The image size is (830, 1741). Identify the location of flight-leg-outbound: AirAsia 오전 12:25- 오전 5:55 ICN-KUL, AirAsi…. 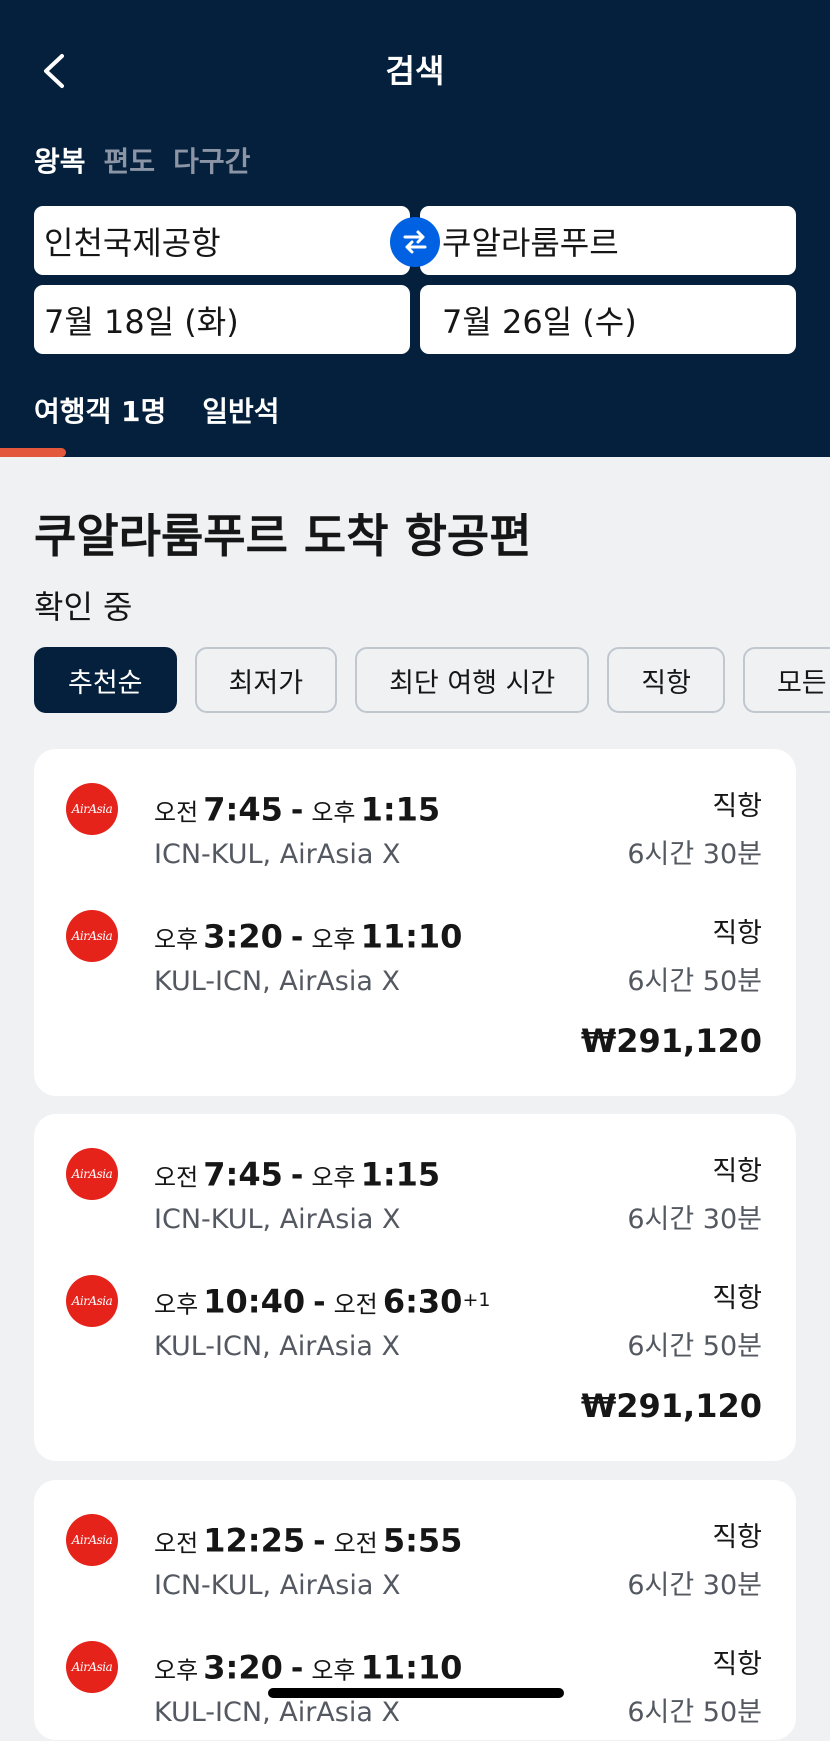
(415, 1564).